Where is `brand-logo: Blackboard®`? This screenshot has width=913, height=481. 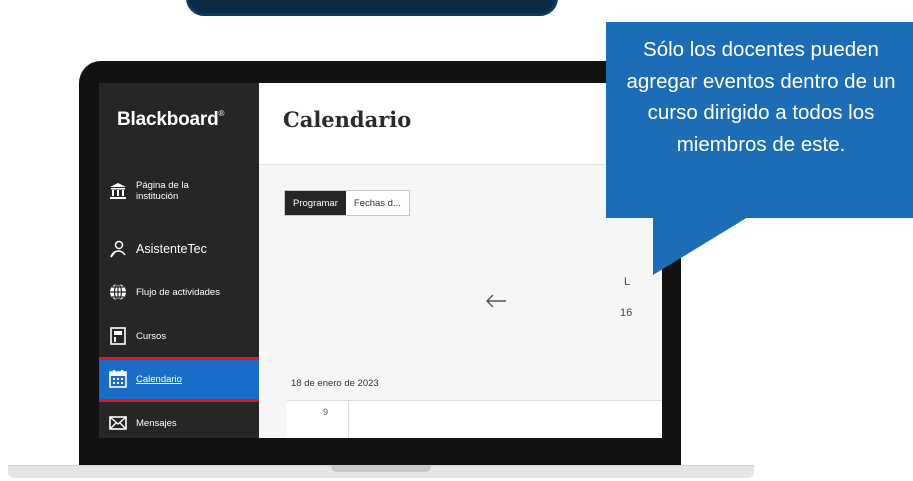 brand-logo: Blackboard® is located at coordinates (170, 120).